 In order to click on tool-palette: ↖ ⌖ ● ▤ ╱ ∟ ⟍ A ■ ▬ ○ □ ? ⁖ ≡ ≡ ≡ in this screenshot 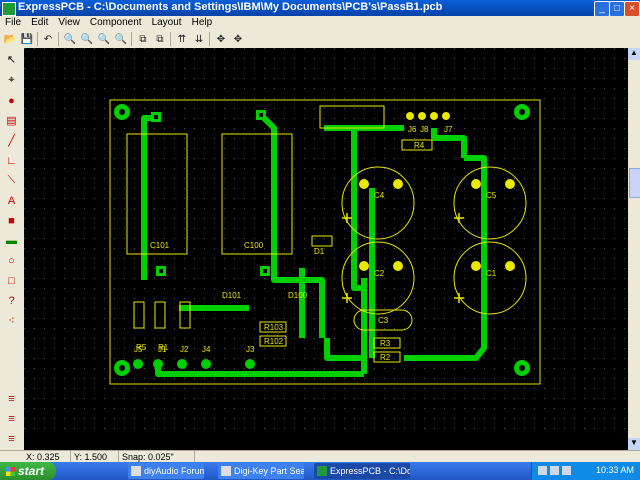, I will do `click(12, 249)`.